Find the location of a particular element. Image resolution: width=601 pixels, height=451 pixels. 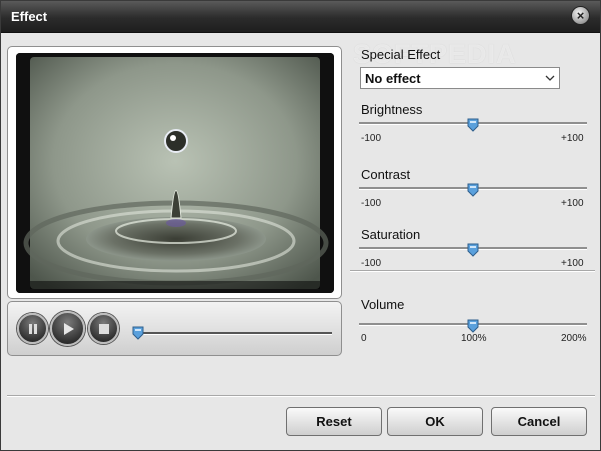

saturation-min: -100 is located at coordinates (371, 263).